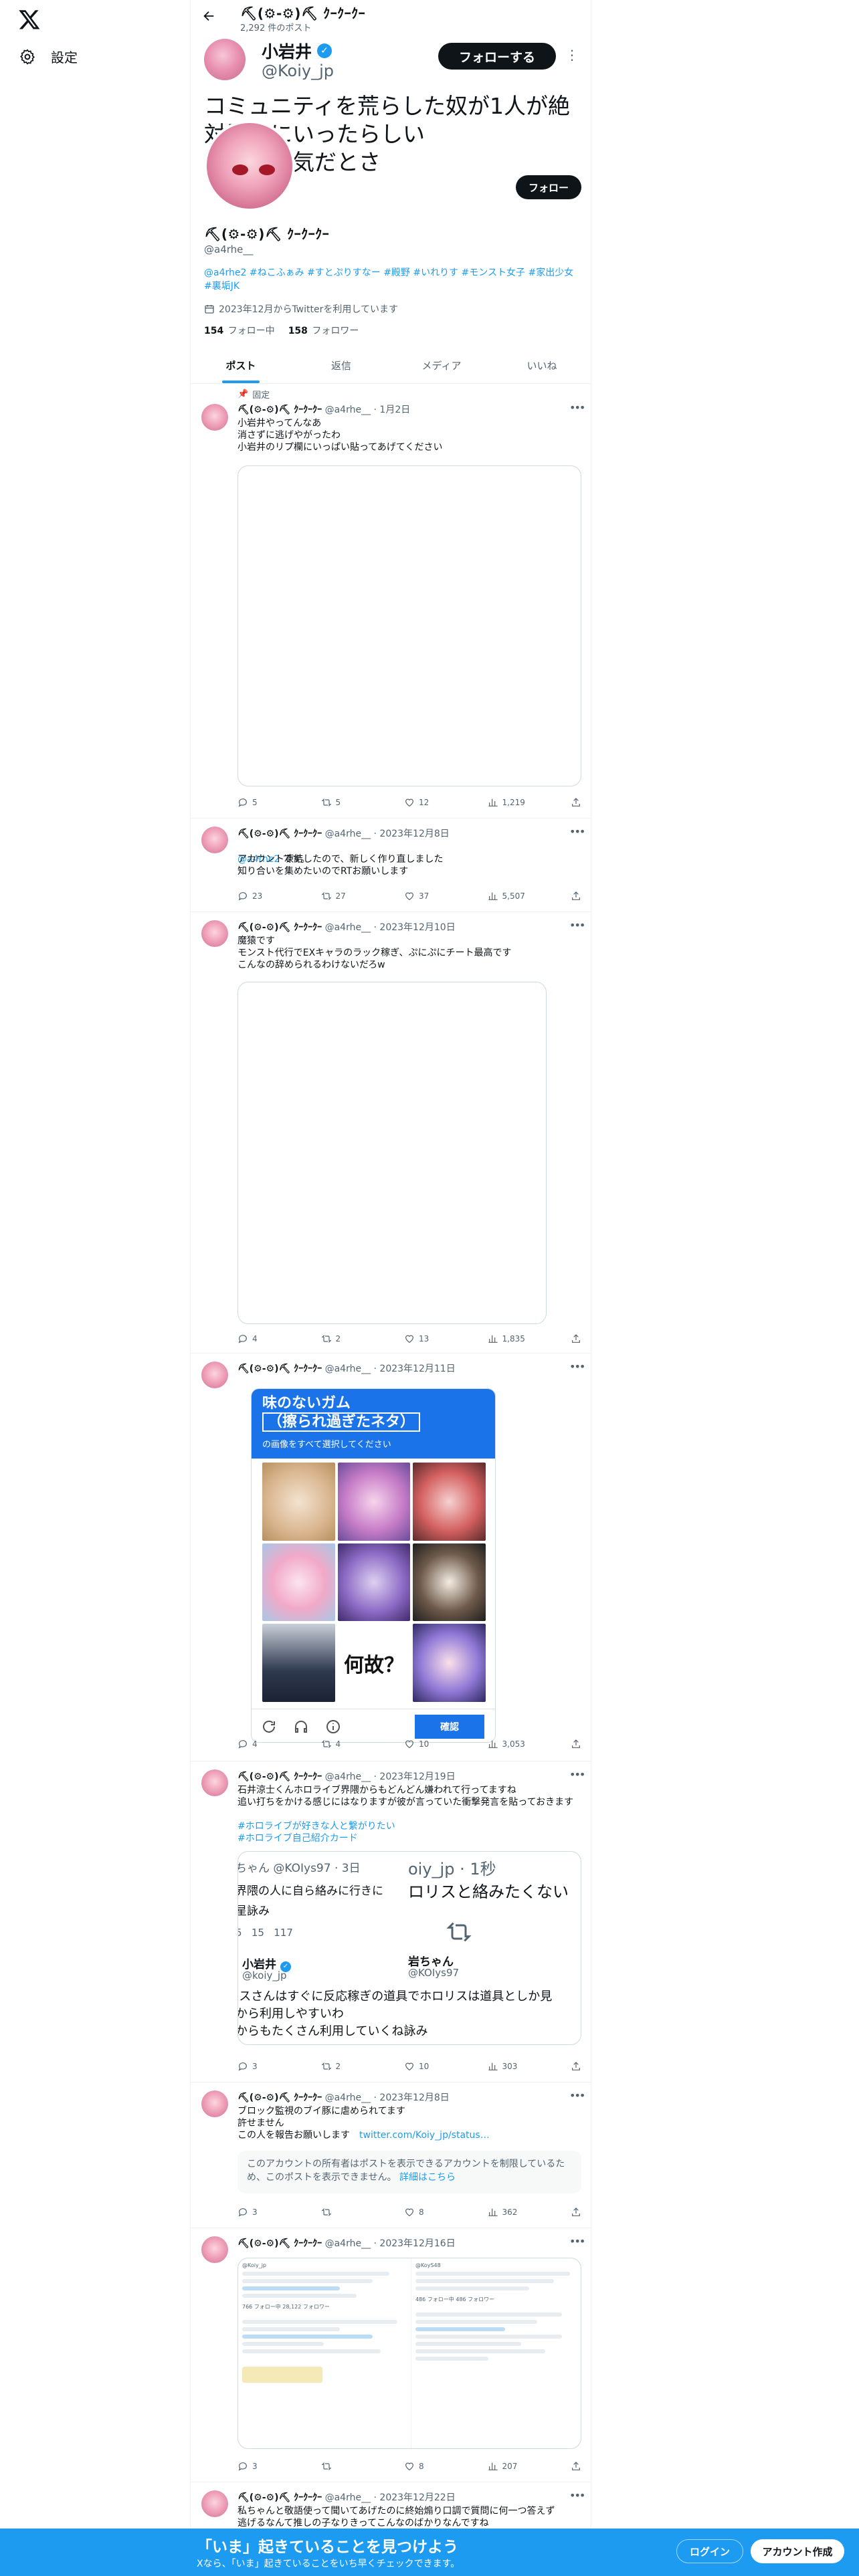  Describe the element at coordinates (541, 366) in the screenshot. I see `tab-likes: いいね` at that location.